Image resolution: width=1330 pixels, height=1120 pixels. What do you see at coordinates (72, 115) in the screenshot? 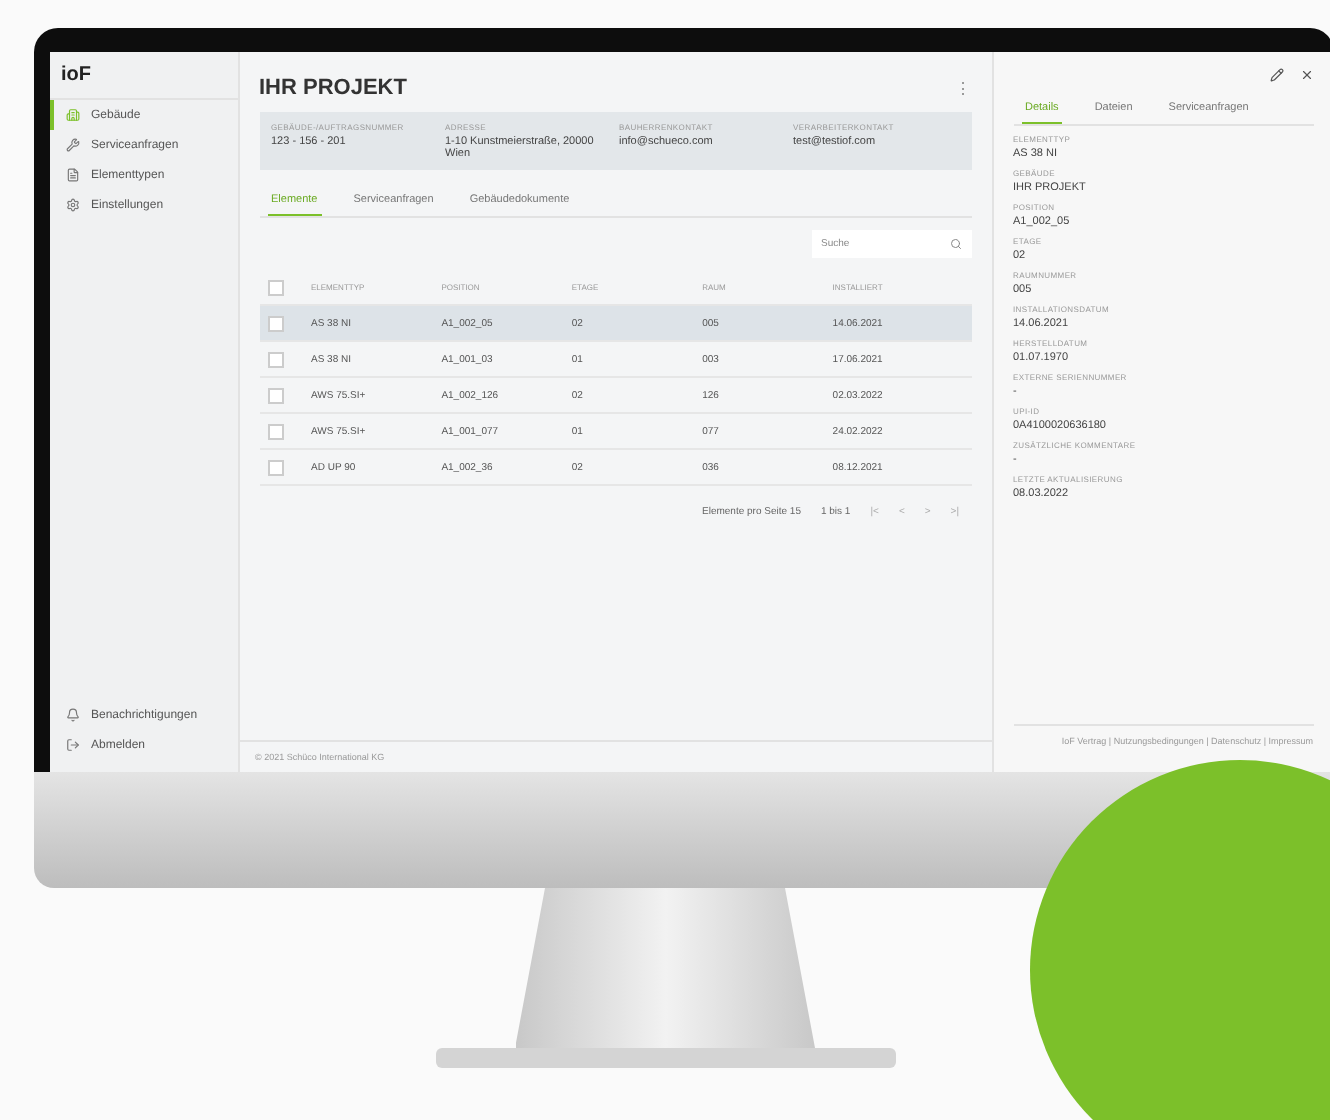
I see `building-icon` at bounding box center [72, 115].